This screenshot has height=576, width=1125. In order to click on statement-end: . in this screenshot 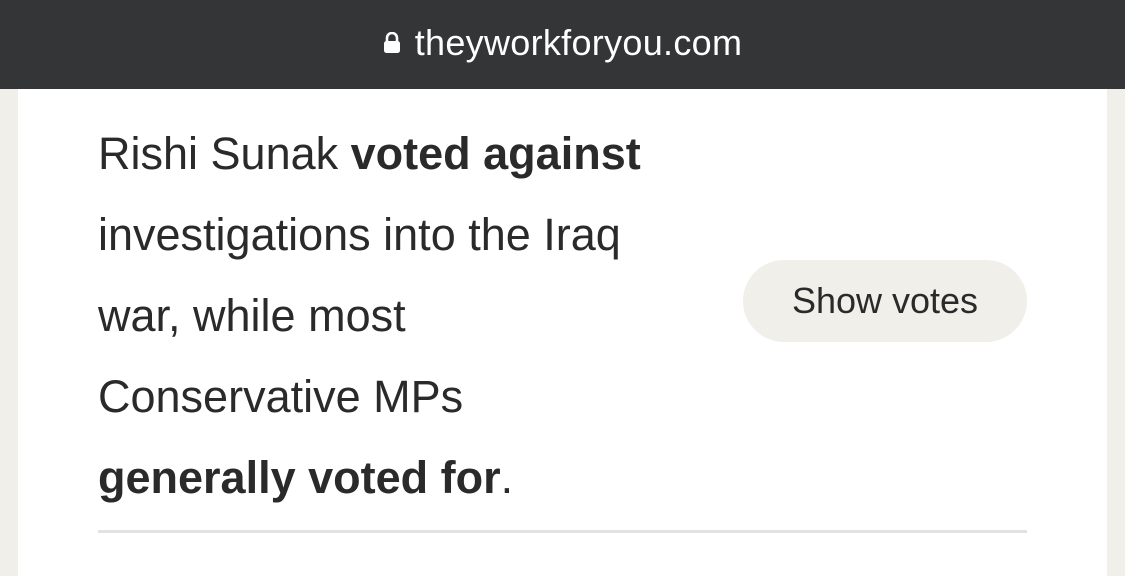, I will do `click(507, 477)`.